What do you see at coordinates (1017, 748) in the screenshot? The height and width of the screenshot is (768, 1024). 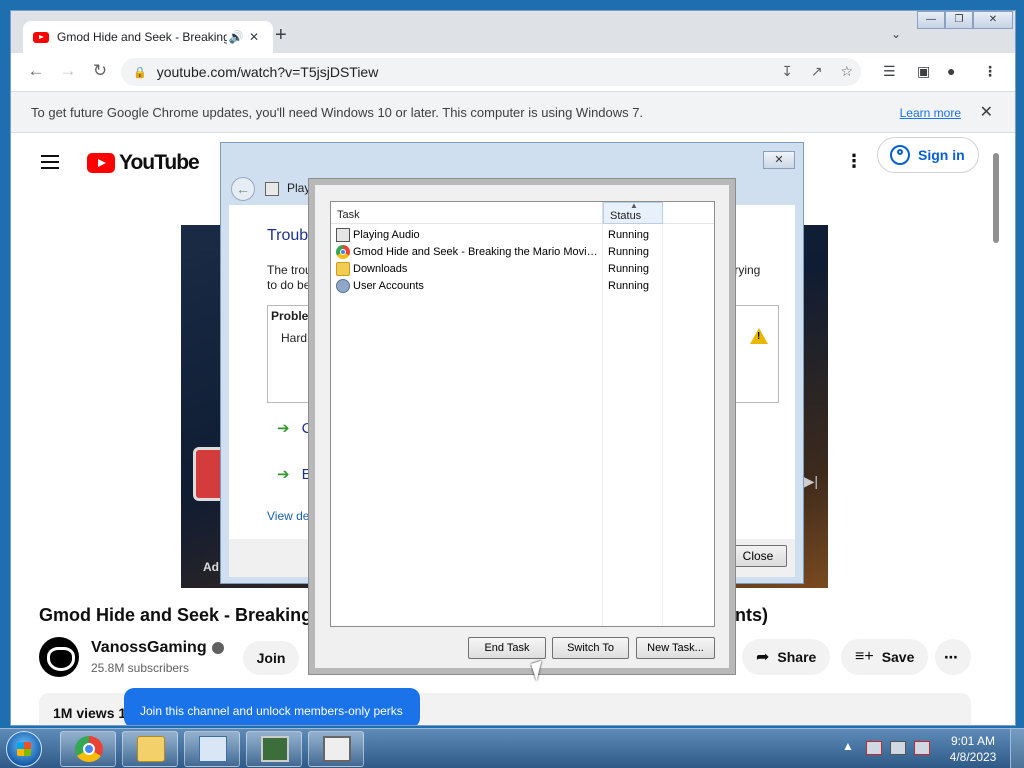 I see `show-desktop-button` at bounding box center [1017, 748].